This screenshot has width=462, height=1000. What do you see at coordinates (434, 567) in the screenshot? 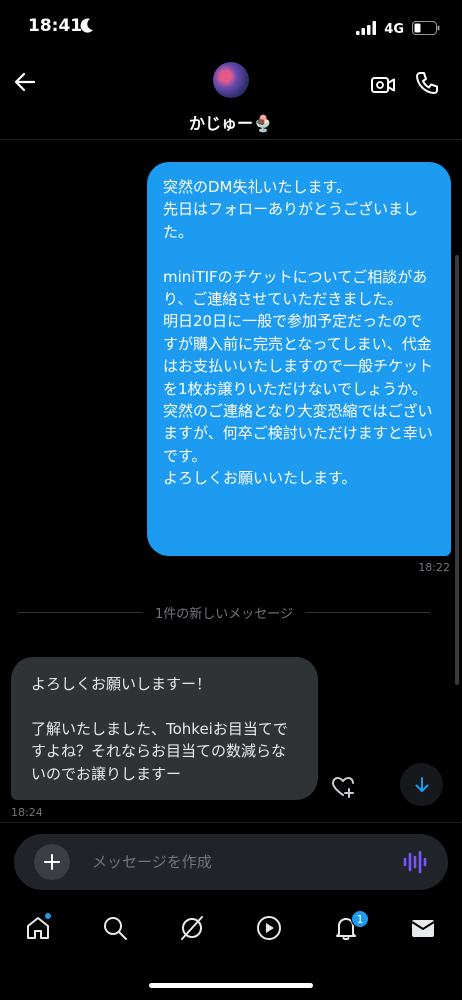
I see `outgoing-message-time: 18:22` at bounding box center [434, 567].